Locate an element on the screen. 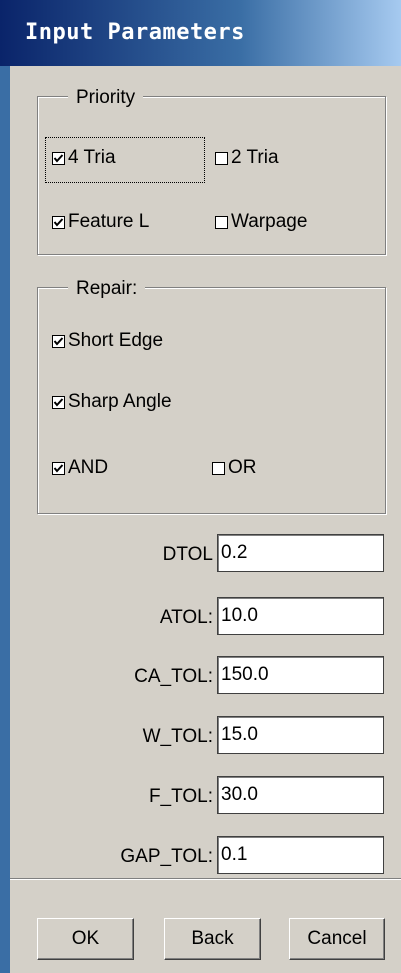 This screenshot has height=973, width=401. checkbox-and: AND is located at coordinates (80, 468).